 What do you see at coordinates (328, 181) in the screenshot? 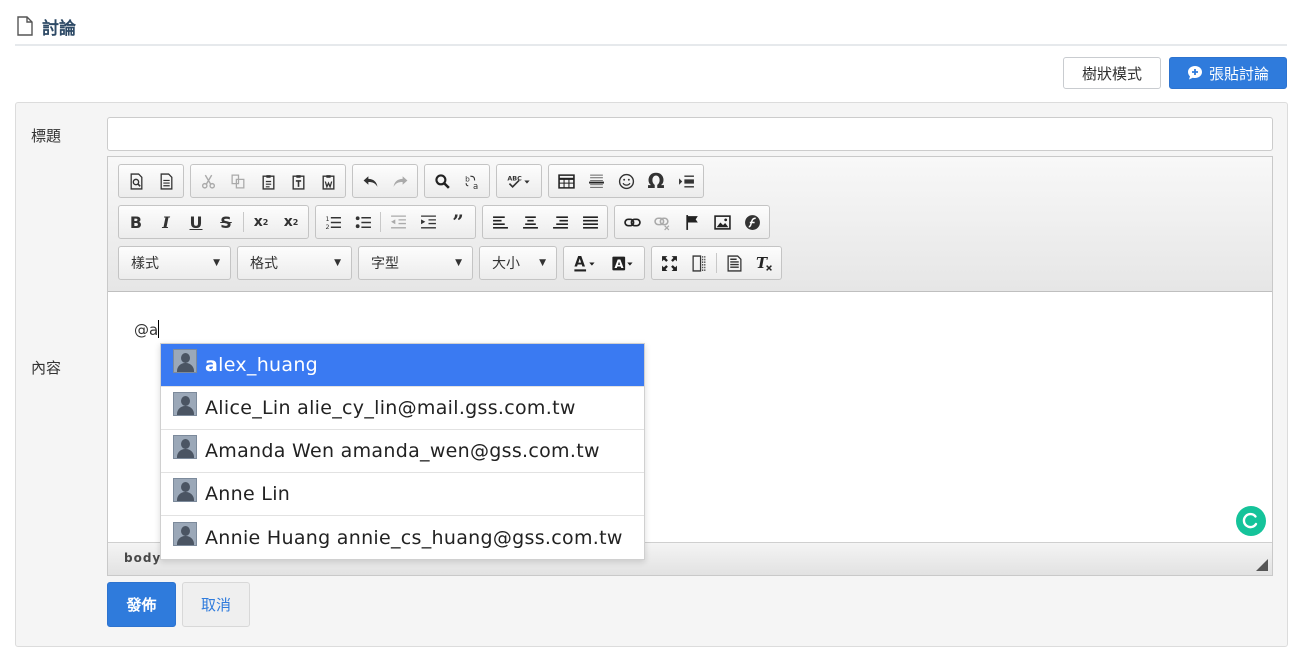
I see `paste-word-icon` at bounding box center [328, 181].